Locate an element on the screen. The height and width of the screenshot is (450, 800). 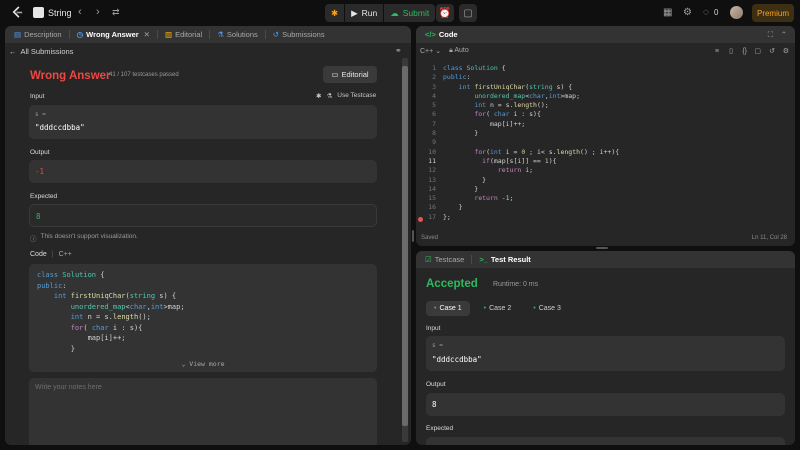
view-more-button: ⌄ View more is located at coordinates (203, 364).